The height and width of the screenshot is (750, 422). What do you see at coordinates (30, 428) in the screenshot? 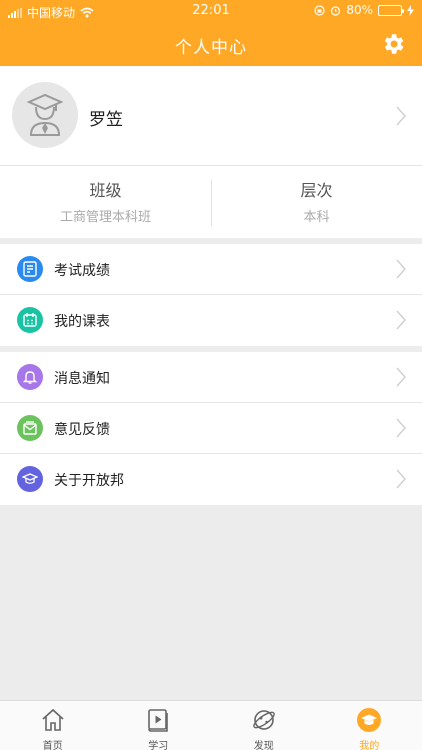
I see `feedback-mail-icon` at bounding box center [30, 428].